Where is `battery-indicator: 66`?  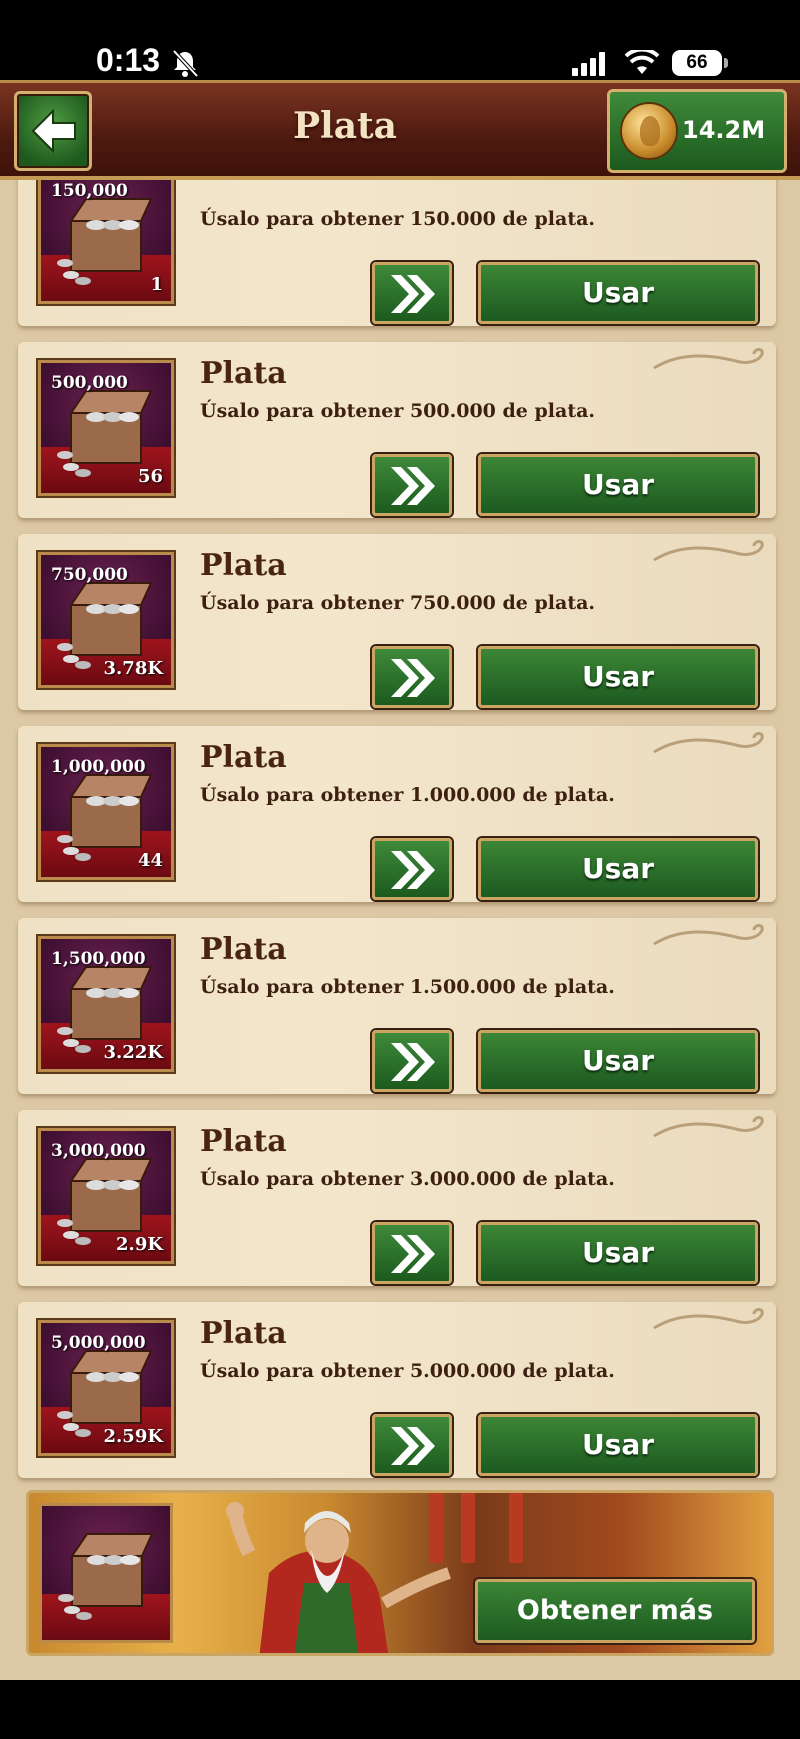 battery-indicator: 66 is located at coordinates (697, 63).